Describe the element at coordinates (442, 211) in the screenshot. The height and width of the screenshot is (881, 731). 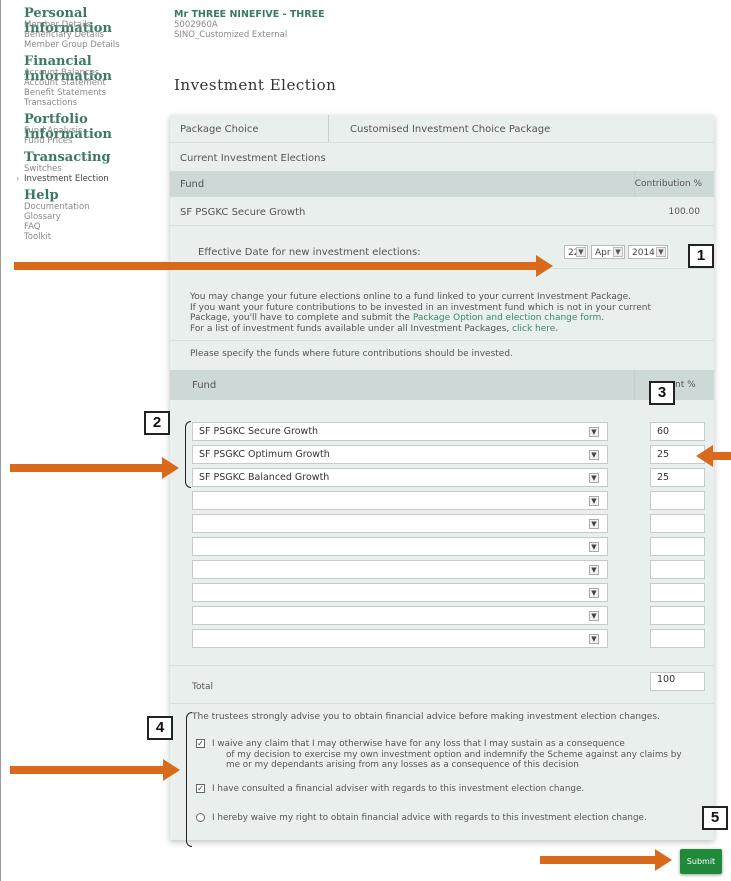
I see `current-fund-row: SF PSGKC Secure Growth 100.00` at that location.